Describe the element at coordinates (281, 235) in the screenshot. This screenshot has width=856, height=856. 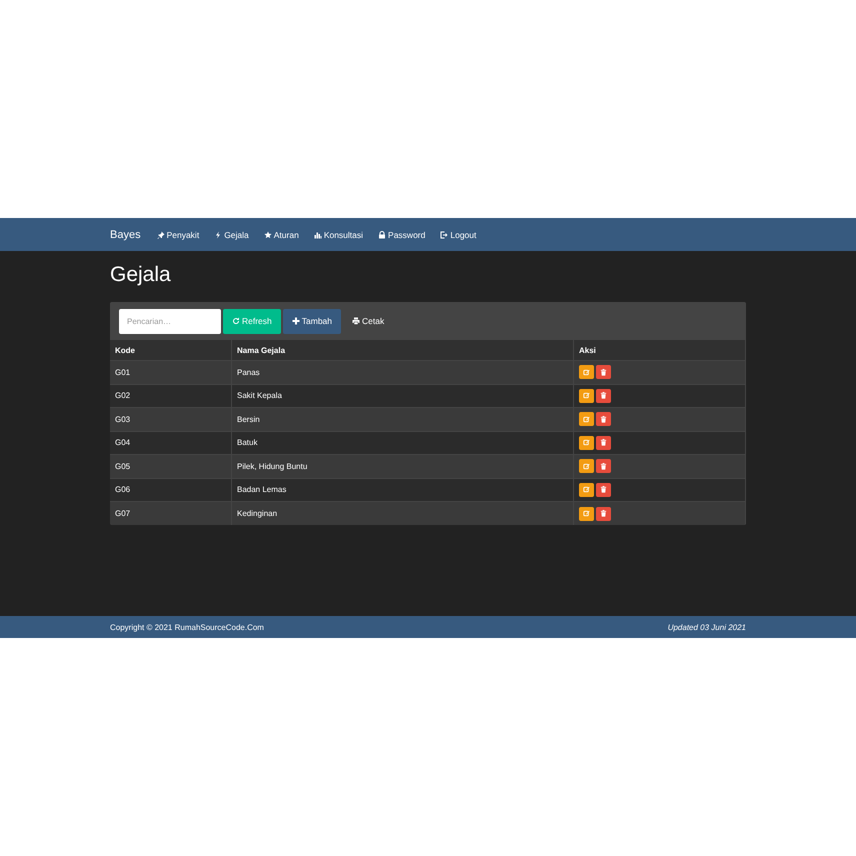
I see `nav-link: Aturan` at that location.